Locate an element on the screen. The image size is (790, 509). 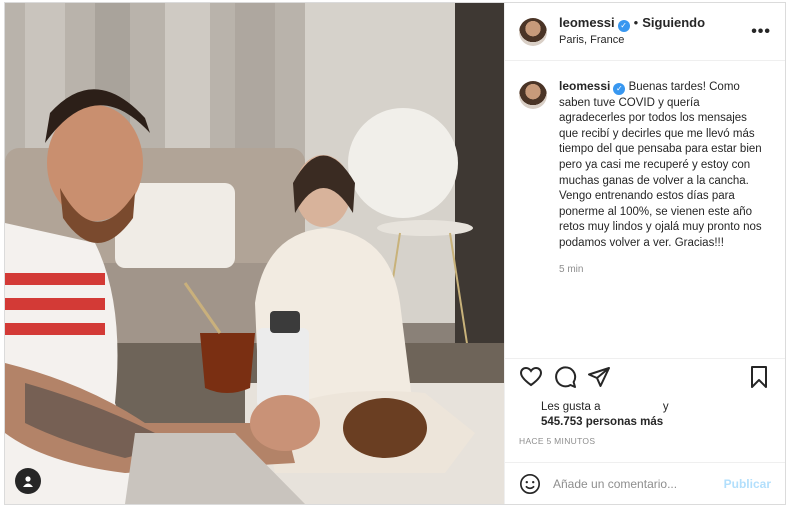
header-username: leomessi is located at coordinates (587, 22).